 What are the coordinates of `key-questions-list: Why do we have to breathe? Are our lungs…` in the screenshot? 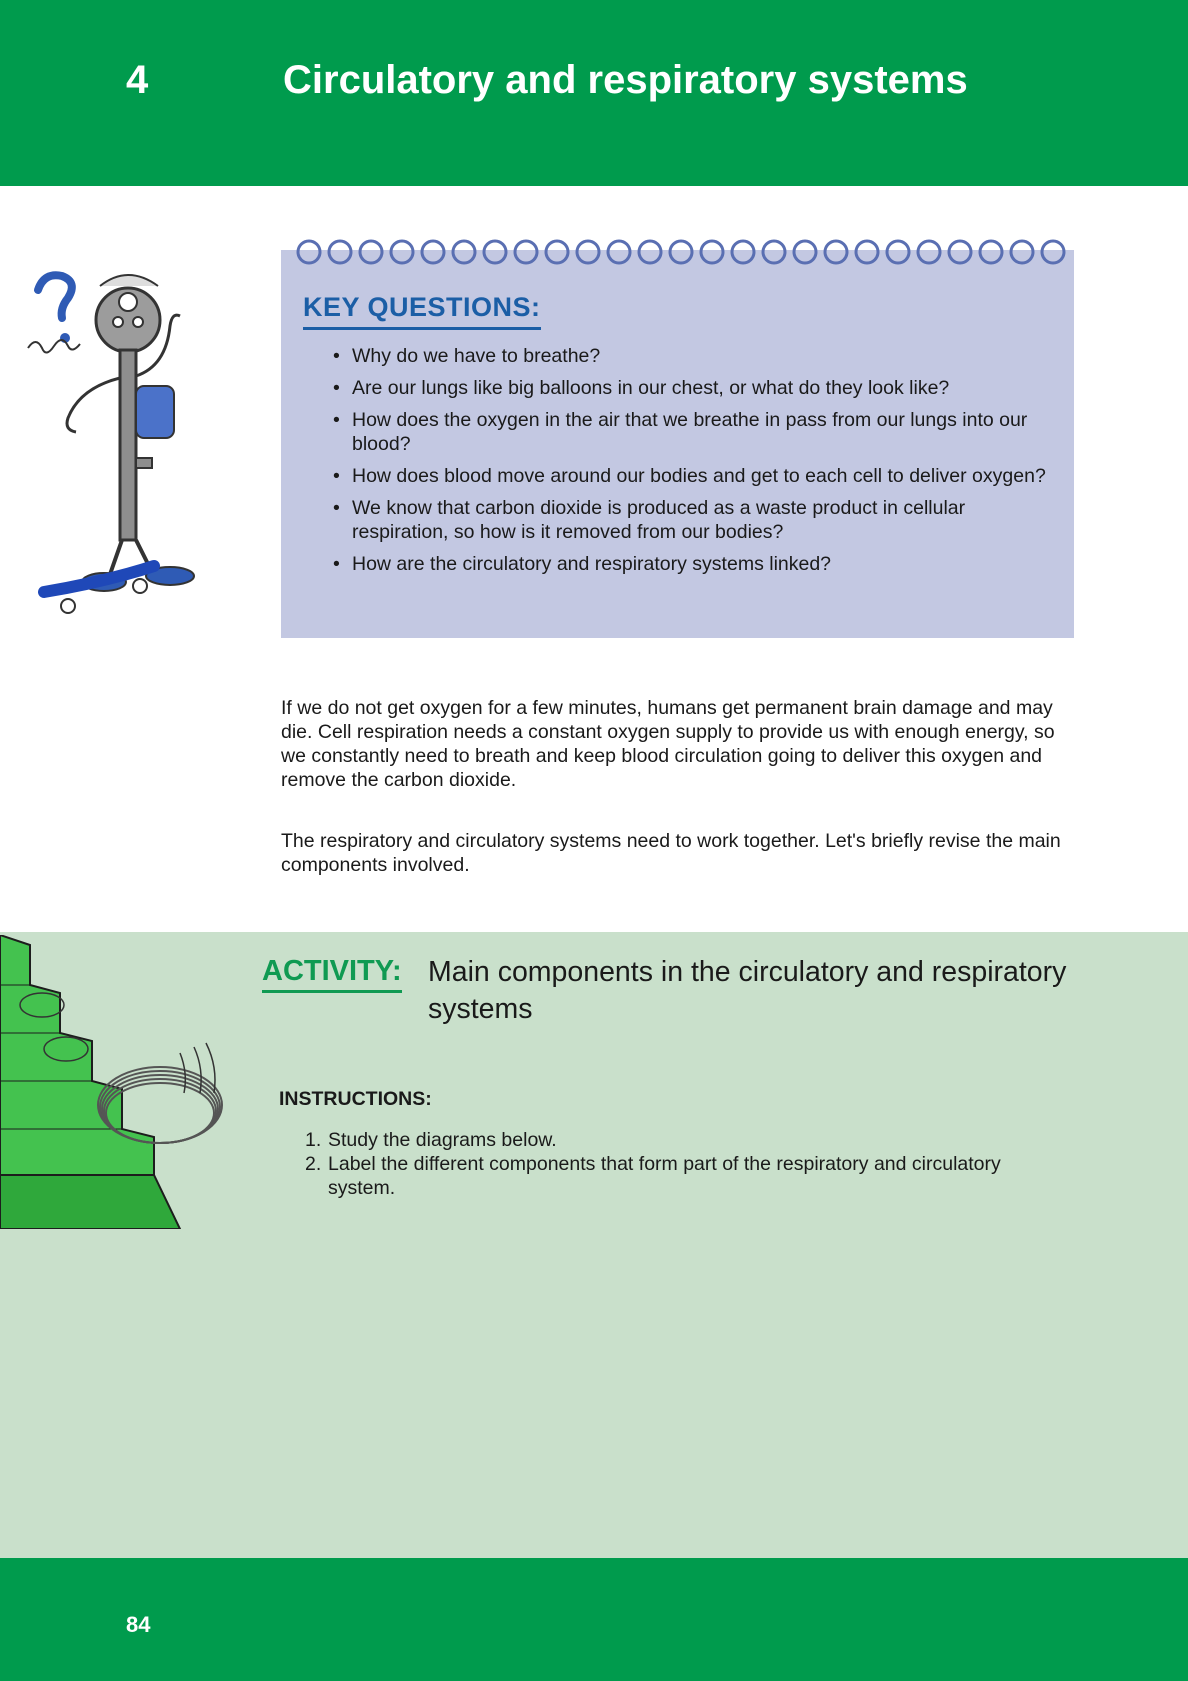 It's located at (695, 464).